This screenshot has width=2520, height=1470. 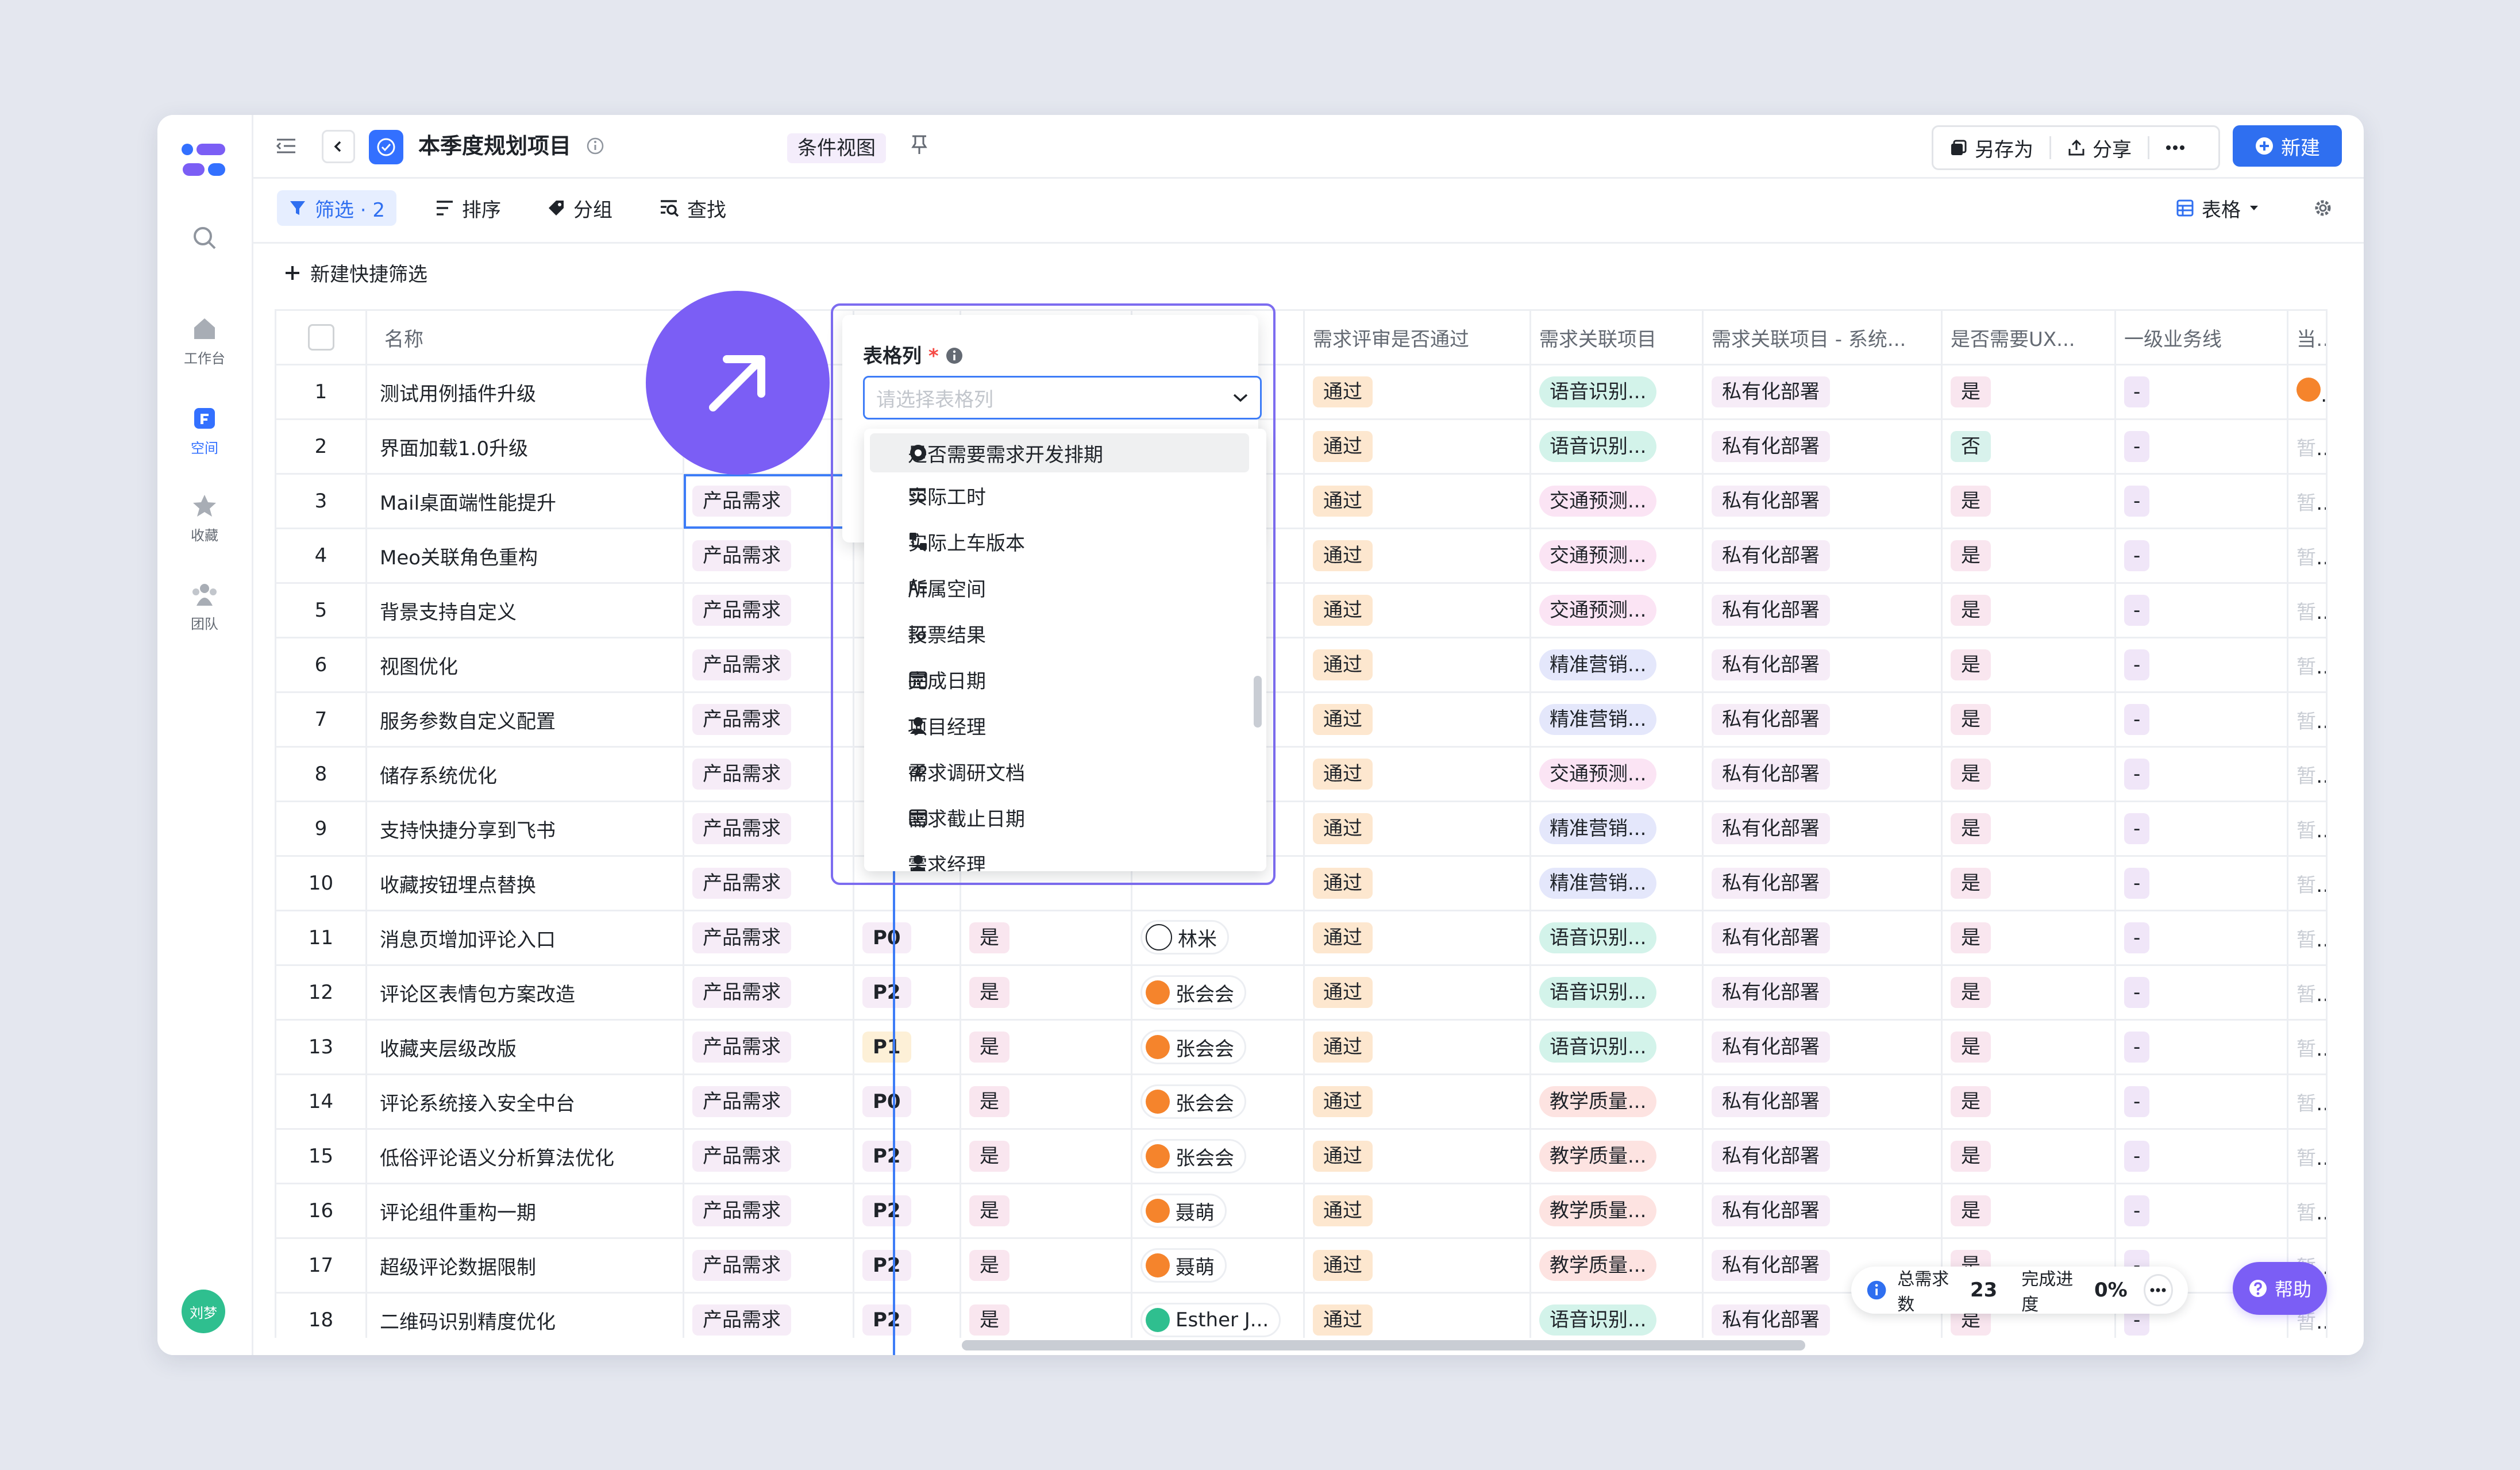 I want to click on row-name: 视图优化, so click(x=525, y=665).